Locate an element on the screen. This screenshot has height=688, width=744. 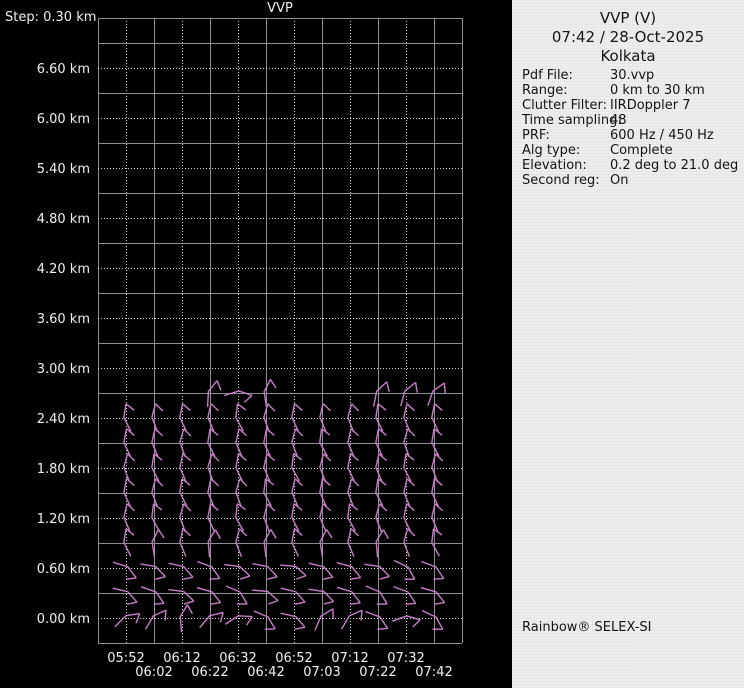
panel-field-value: 0.2 deg to 21.0 deg is located at coordinates (674, 165).